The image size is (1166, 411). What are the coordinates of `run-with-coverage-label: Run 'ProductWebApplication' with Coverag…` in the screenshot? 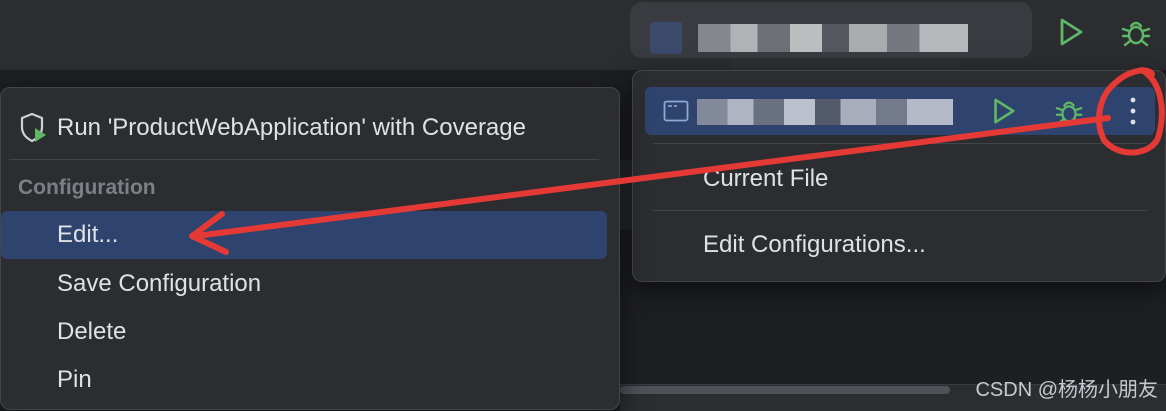 It's located at (291, 127).